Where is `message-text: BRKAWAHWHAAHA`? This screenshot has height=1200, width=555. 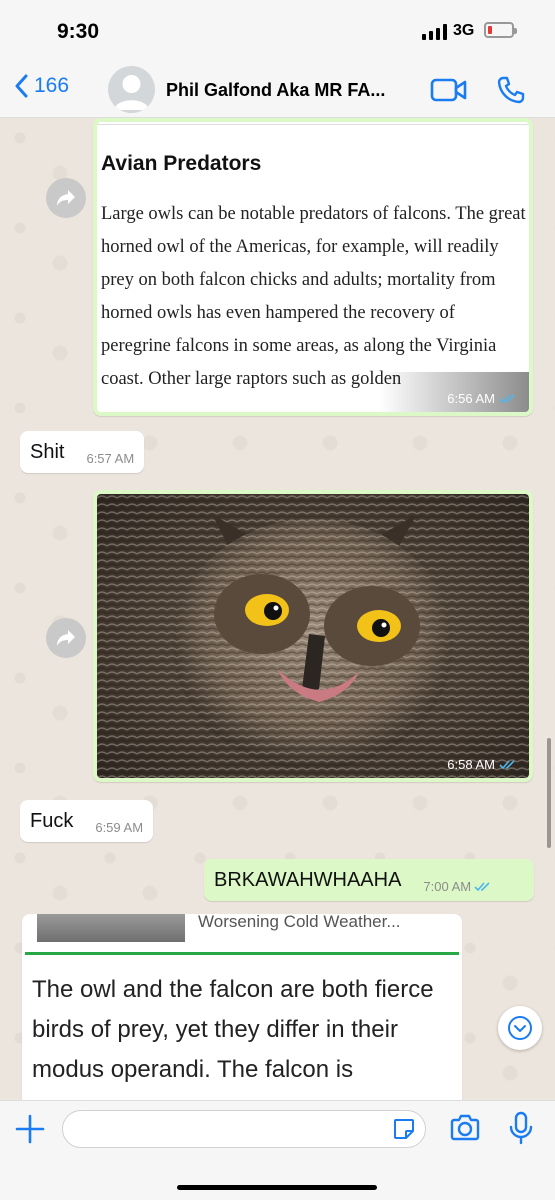
message-text: BRKAWAHWHAAHA is located at coordinates (308, 879).